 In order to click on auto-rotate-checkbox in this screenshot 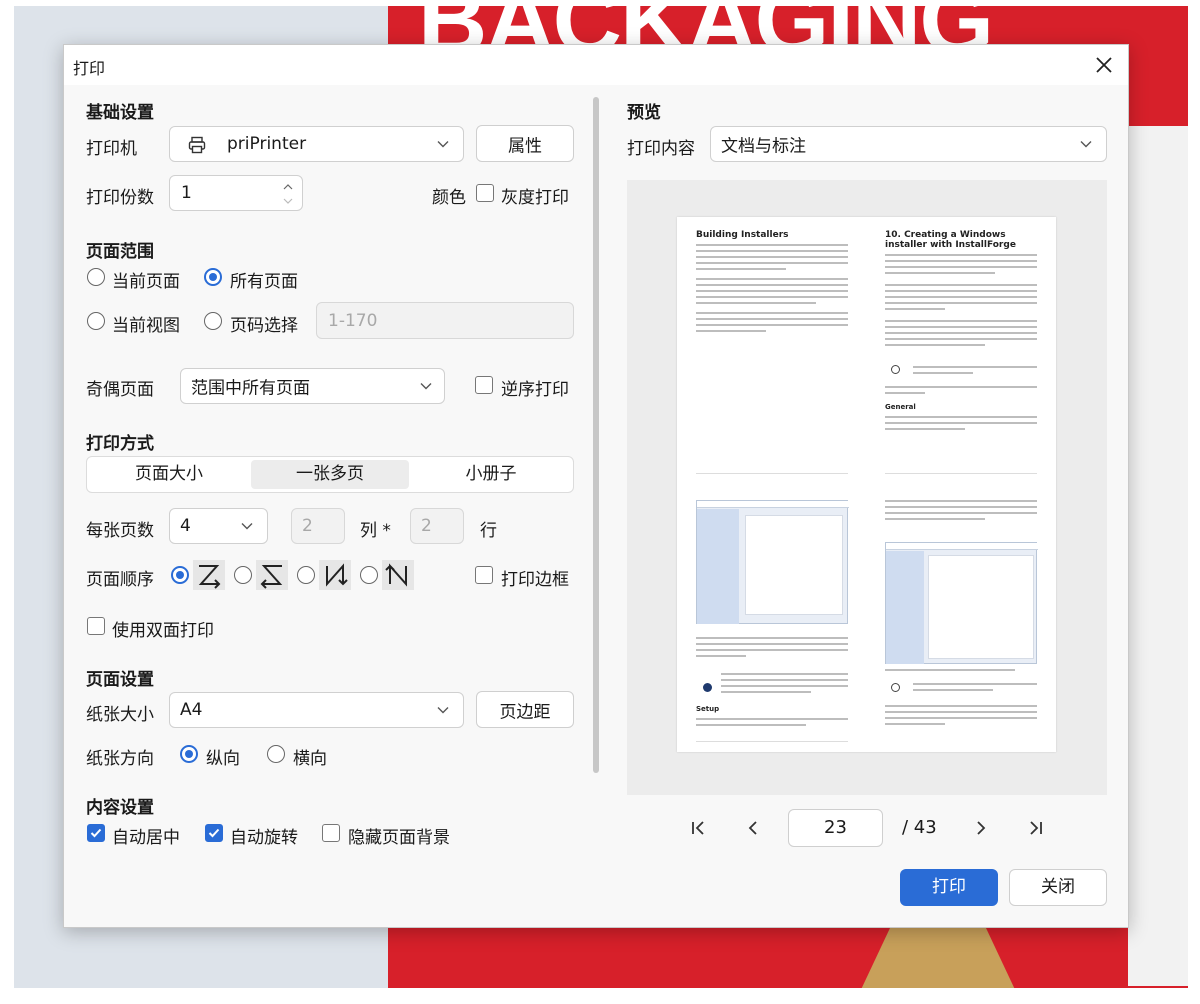, I will do `click(214, 833)`.